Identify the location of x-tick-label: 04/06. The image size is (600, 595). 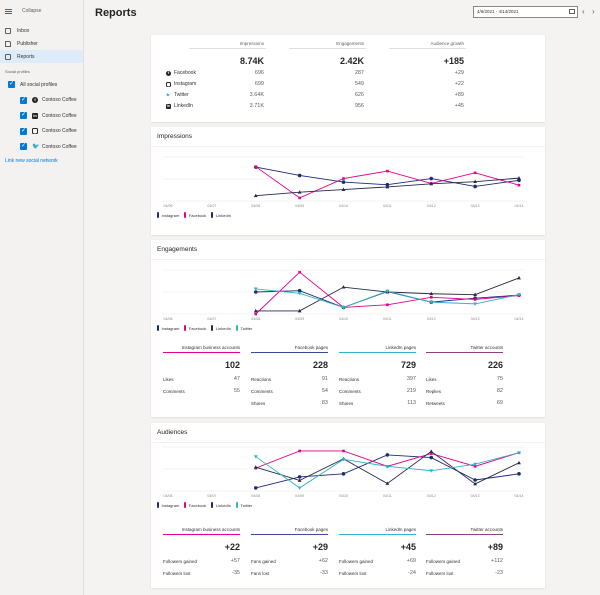
(168, 206).